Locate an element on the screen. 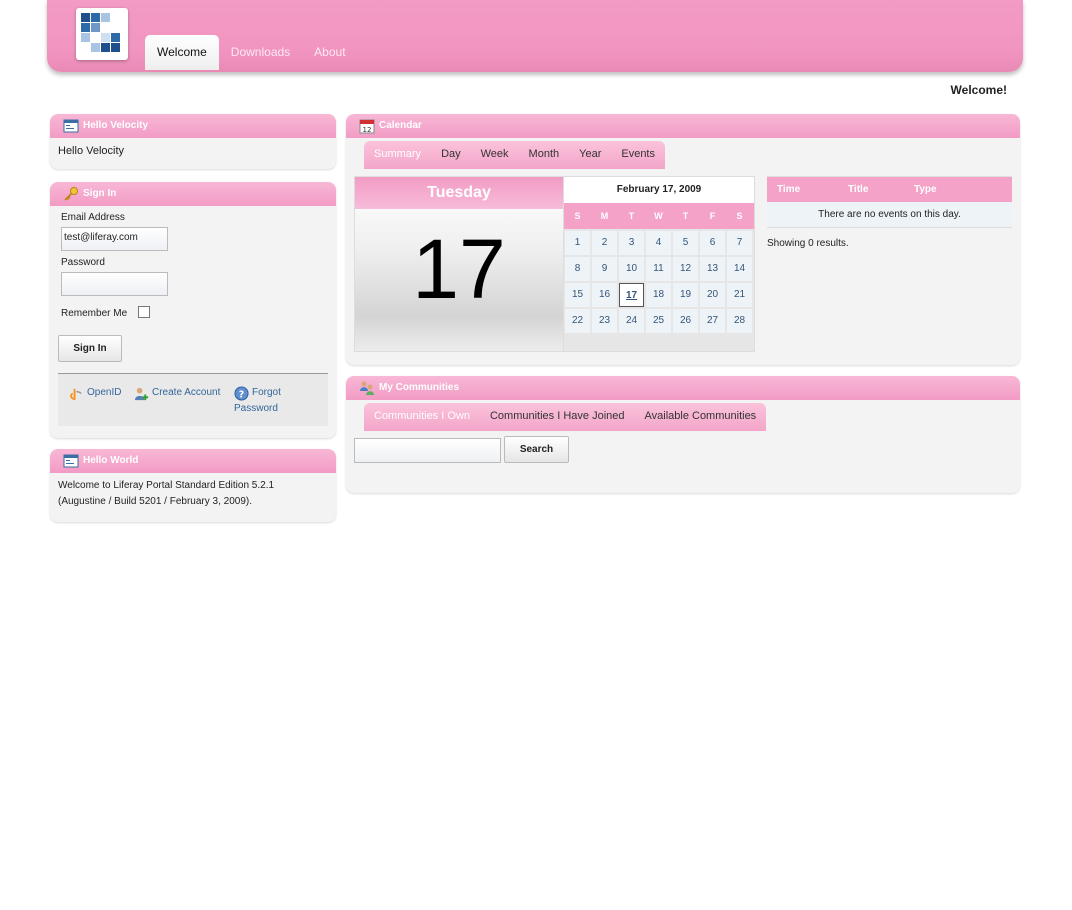 The width and height of the screenshot is (1072, 910). calendar-day: 22 is located at coordinates (577, 321).